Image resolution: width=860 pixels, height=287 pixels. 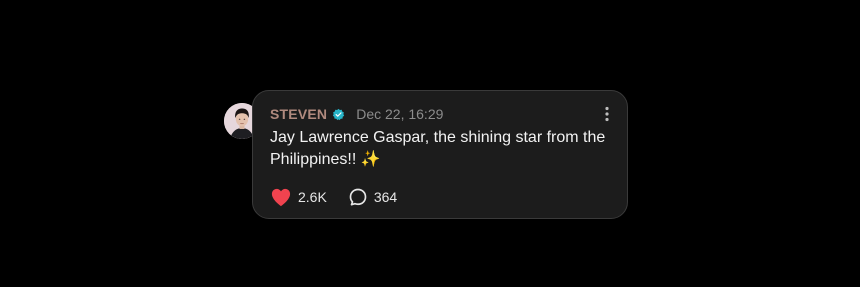 I want to click on comment-count: 364, so click(x=385, y=197).